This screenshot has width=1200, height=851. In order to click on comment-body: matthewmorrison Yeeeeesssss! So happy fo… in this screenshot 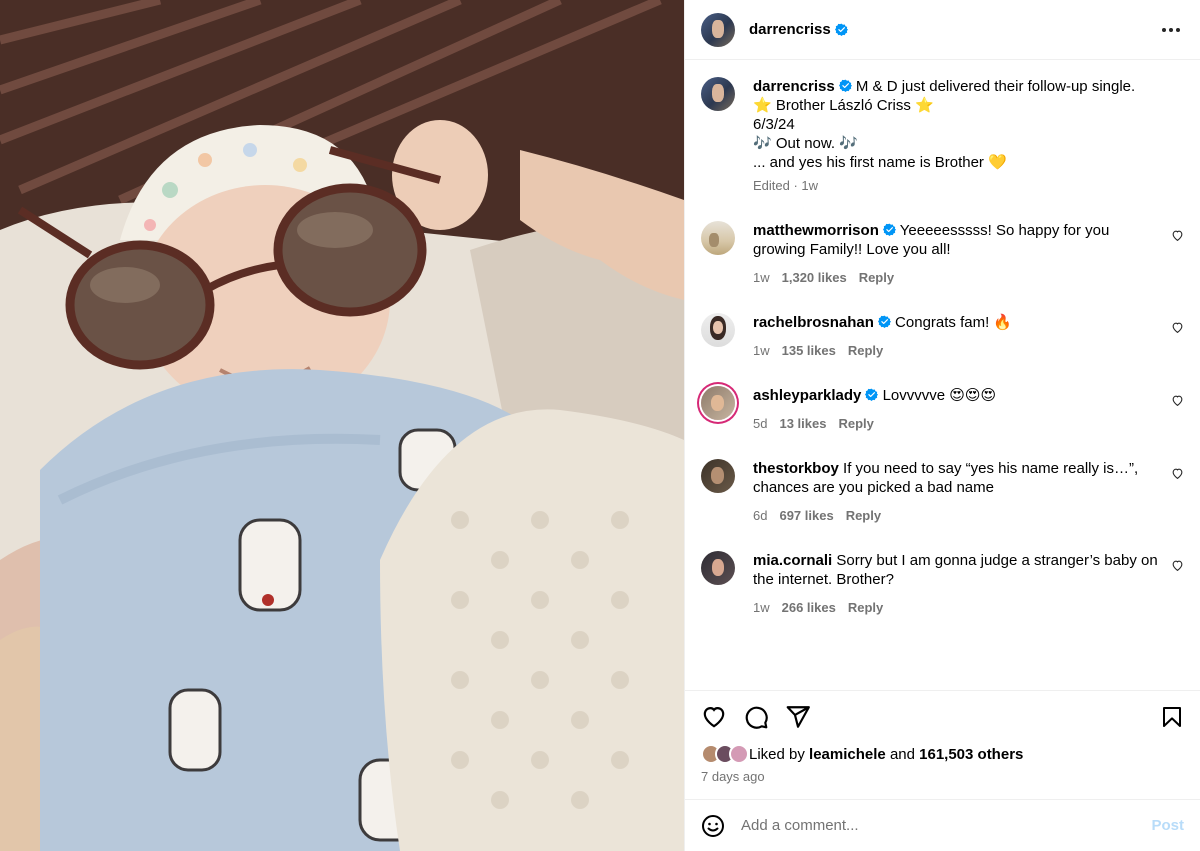, I will do `click(968, 254)`.